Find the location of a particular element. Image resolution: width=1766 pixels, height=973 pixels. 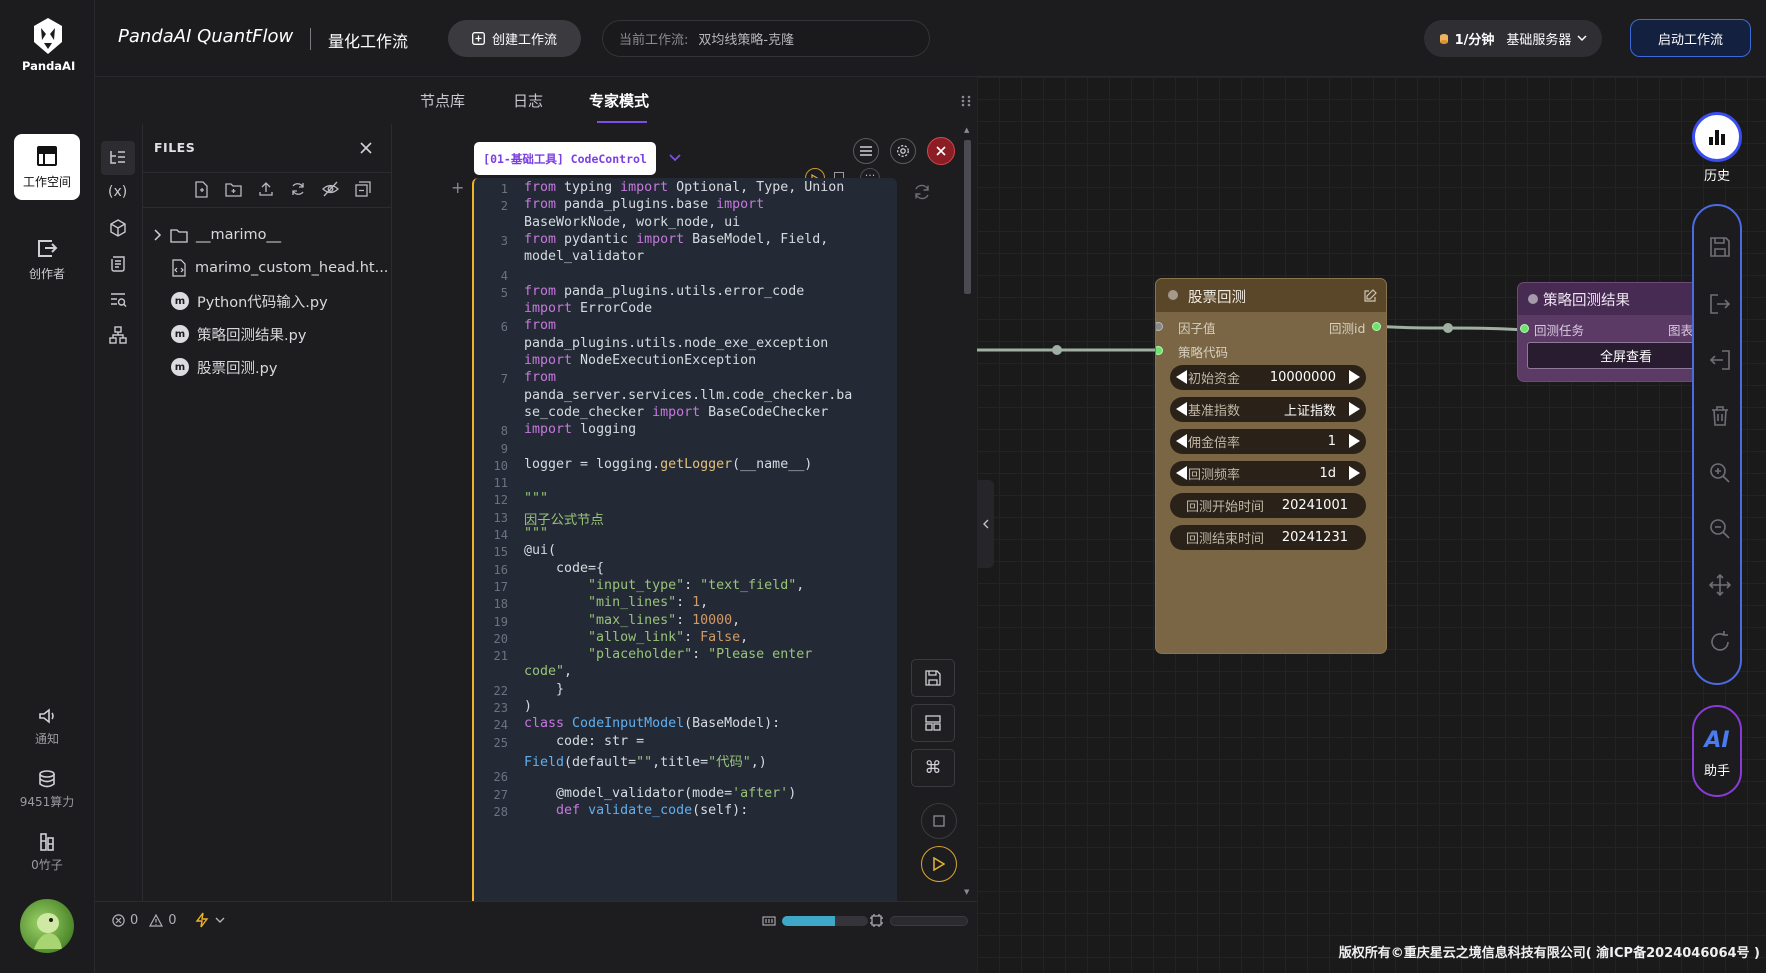

create-workflow-button: 创建工作流 is located at coordinates (514, 38).